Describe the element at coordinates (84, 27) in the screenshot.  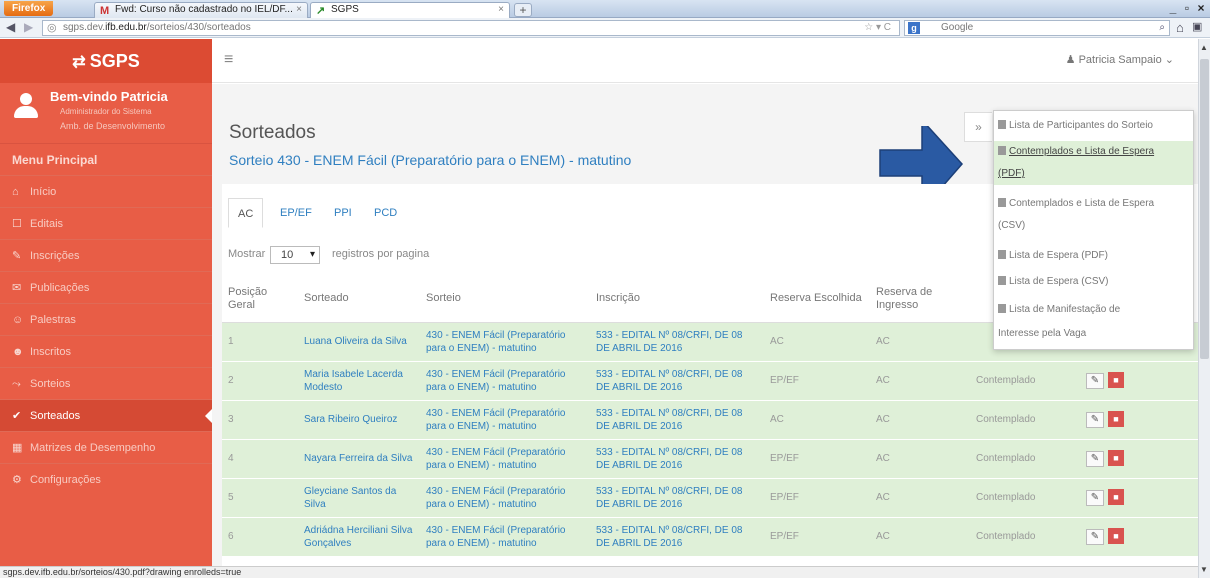
I see `url-prefix: sgps.dev.` at that location.